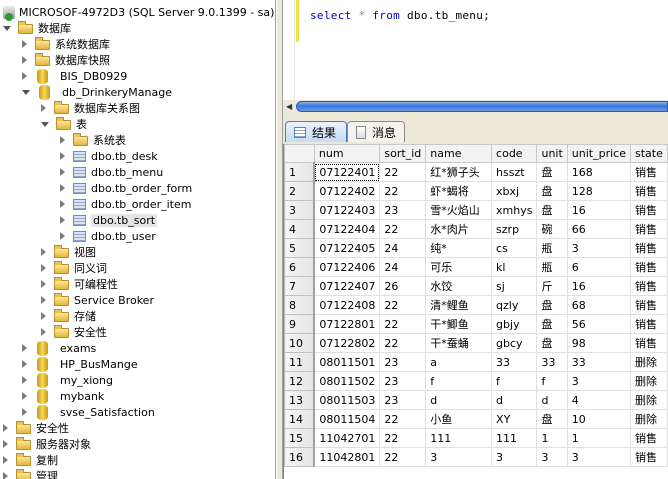  Describe the element at coordinates (66, 44) in the screenshot. I see `tree-item: 系统数据库` at that location.